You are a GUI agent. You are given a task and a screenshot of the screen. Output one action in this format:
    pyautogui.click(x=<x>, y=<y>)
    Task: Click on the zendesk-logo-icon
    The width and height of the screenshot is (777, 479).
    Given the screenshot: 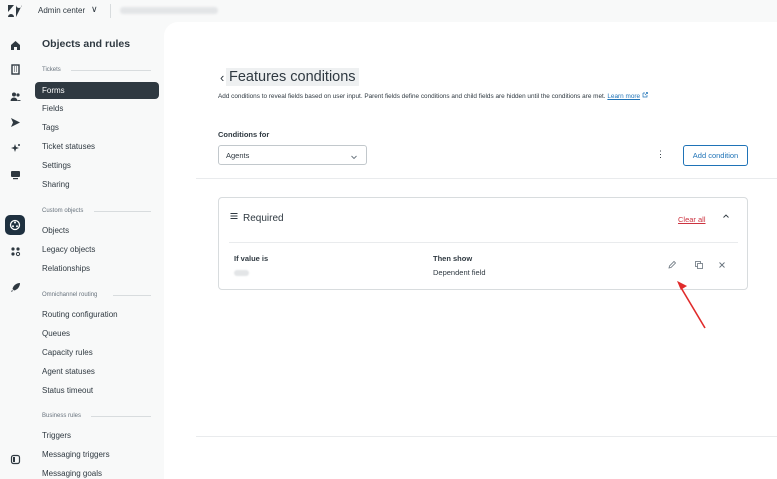 What is the action you would take?
    pyautogui.click(x=15, y=11)
    